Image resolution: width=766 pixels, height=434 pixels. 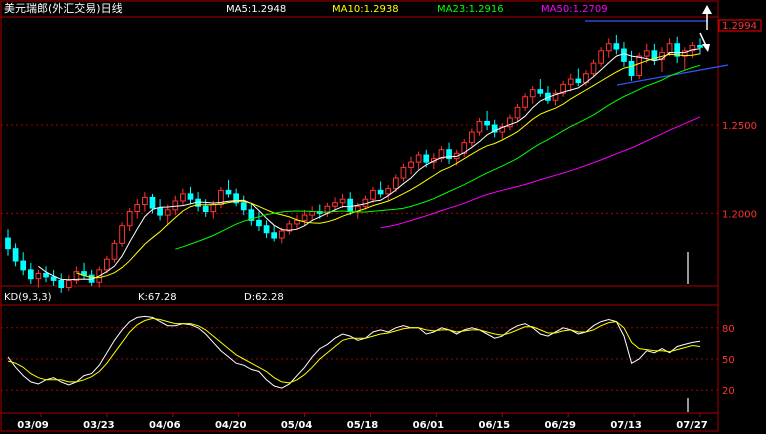 What do you see at coordinates (264, 297) in the screenshot?
I see `d-value: D:62.28` at bounding box center [264, 297].